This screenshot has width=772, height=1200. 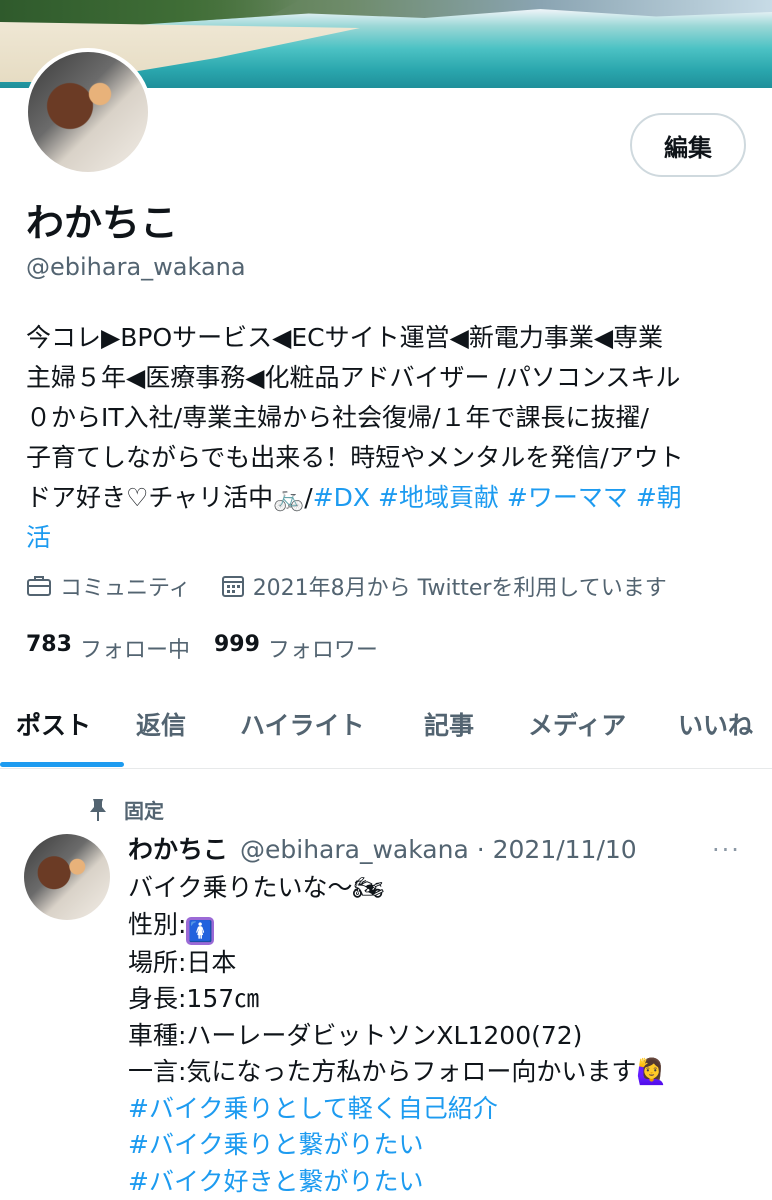 What do you see at coordinates (98, 809) in the screenshot?
I see `pin-icon` at bounding box center [98, 809].